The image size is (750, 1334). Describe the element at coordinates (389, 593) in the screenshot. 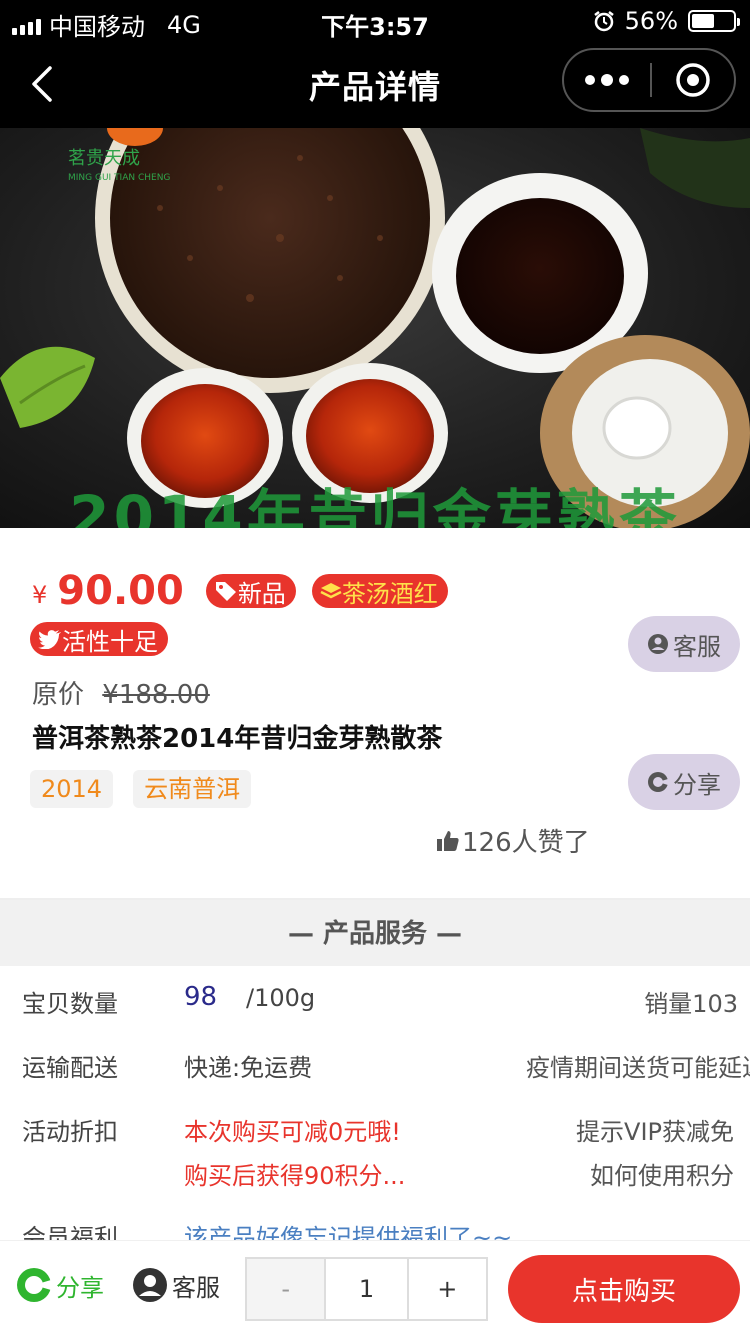

I see `tag-tea-color-label: 茶汤酒红` at that location.